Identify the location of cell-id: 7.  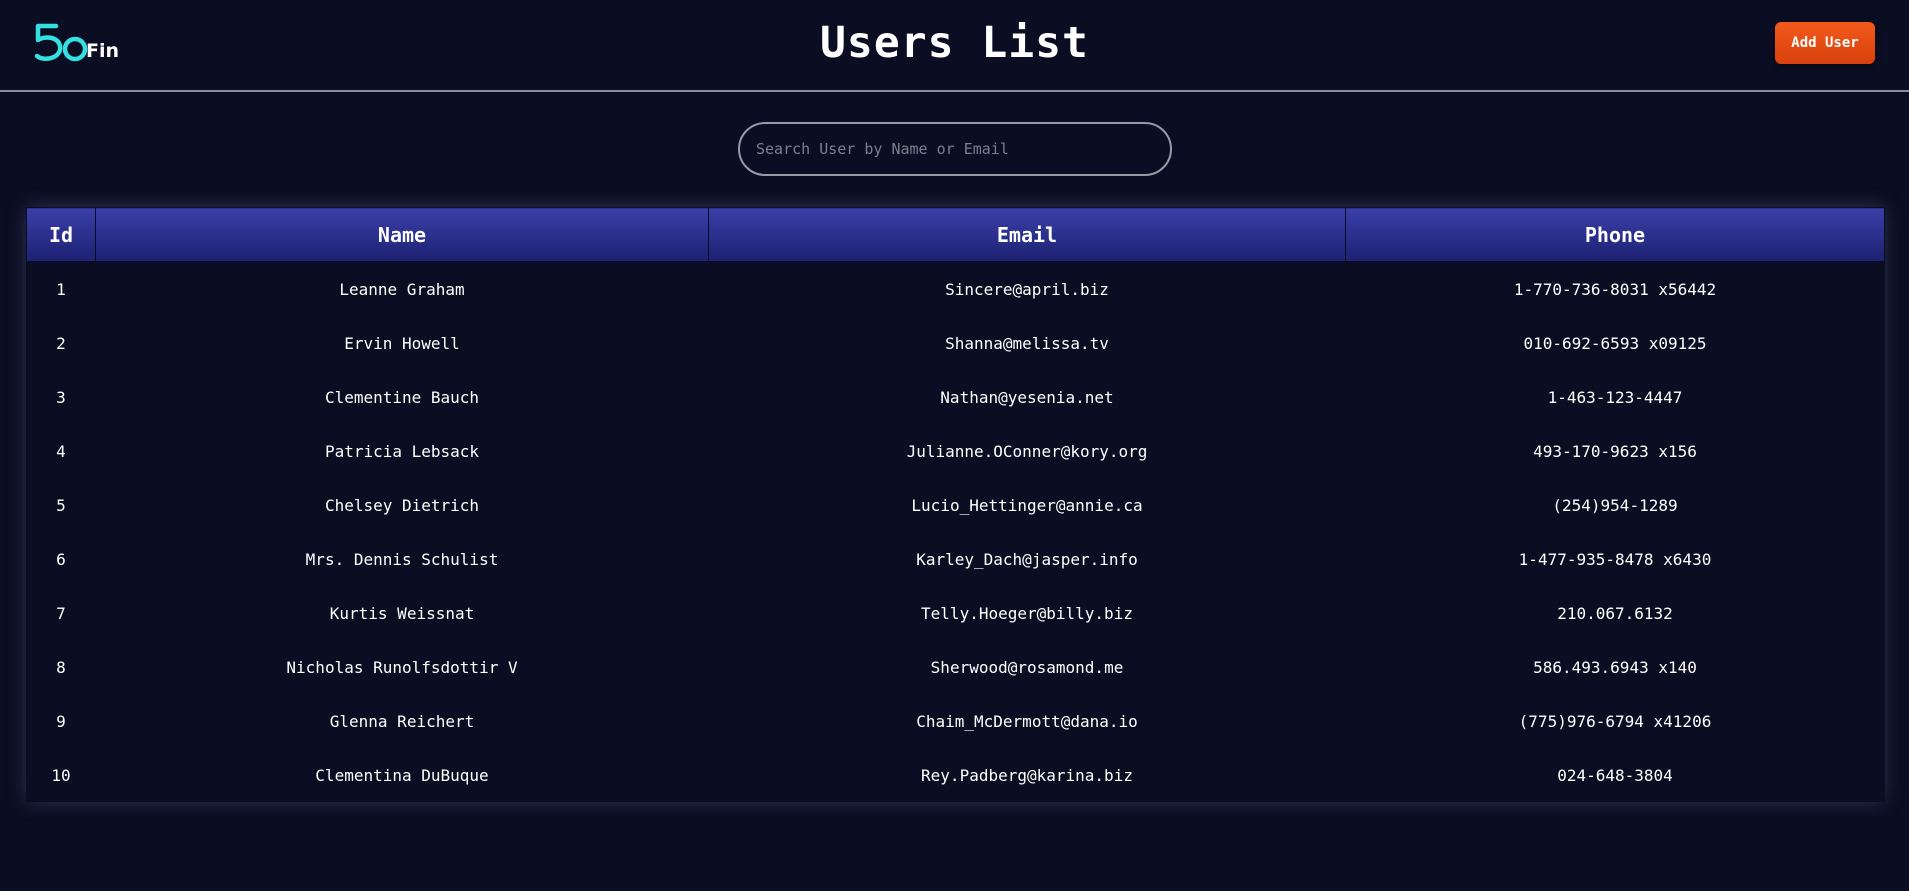
(61, 613).